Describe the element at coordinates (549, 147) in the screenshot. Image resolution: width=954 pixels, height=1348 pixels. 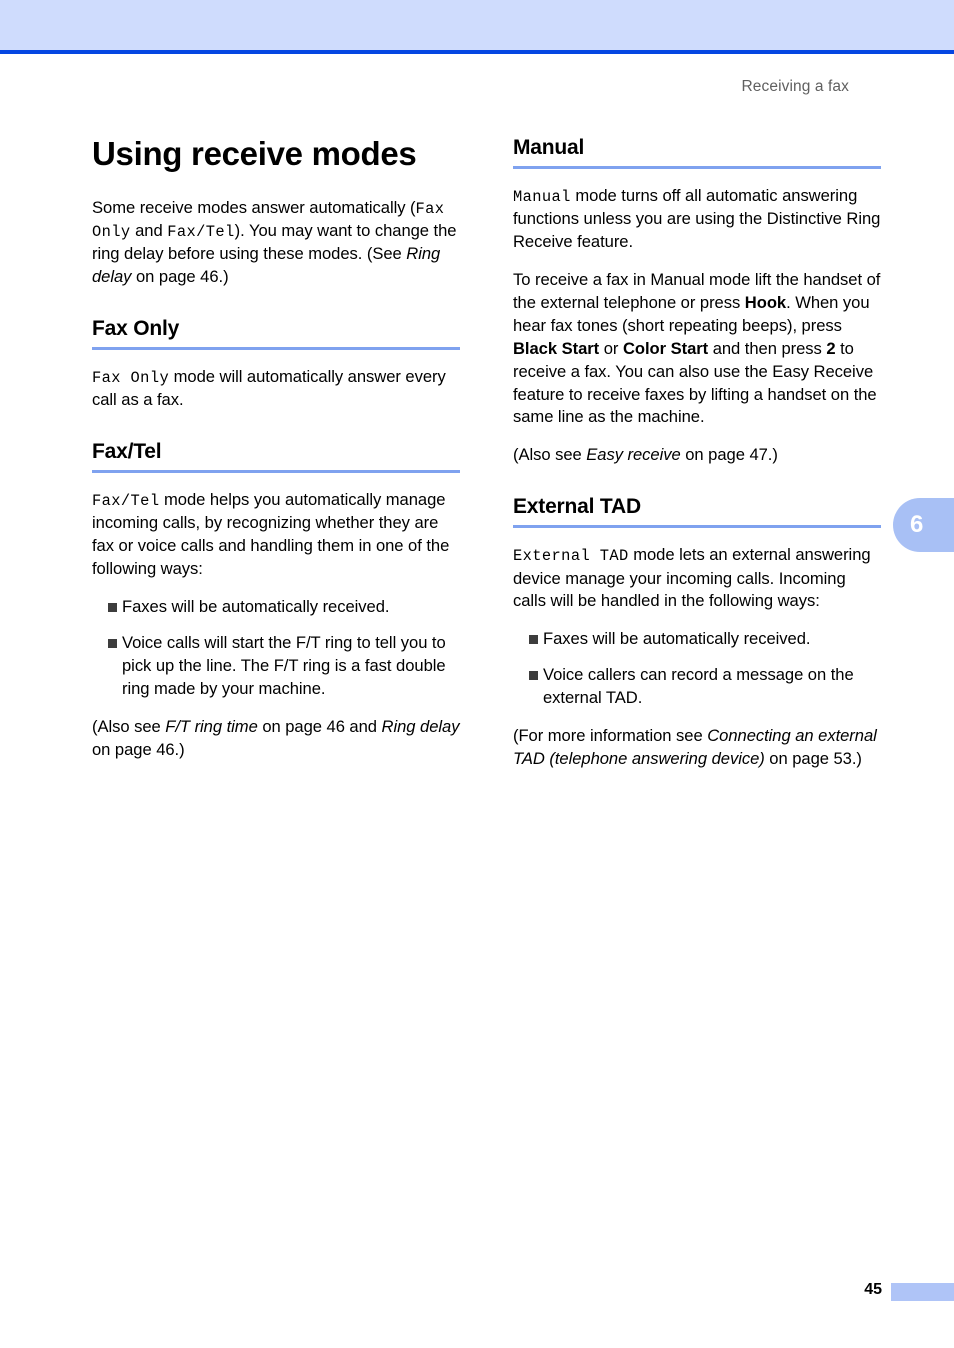
I see `section-heading-manual: Manual` at that location.